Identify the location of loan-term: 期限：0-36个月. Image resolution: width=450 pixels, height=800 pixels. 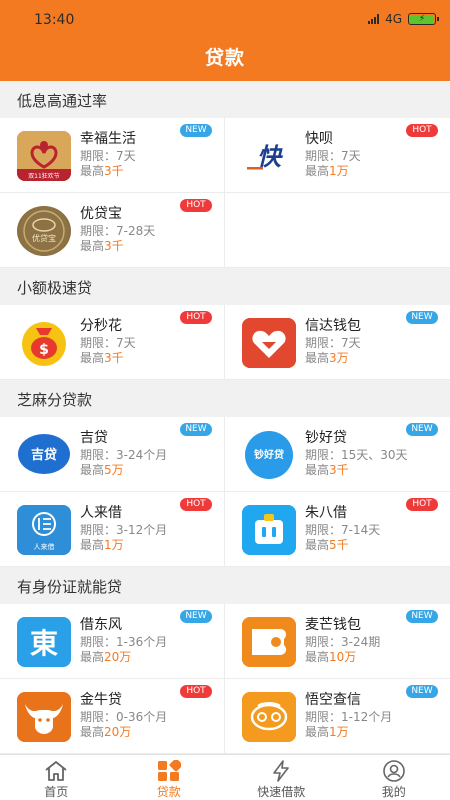
(124, 717).